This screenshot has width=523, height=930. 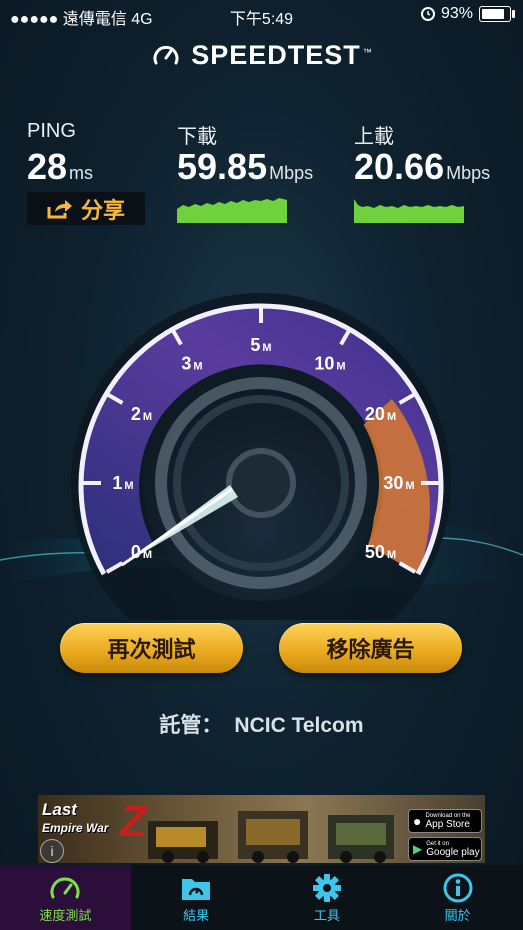 I want to click on share-icon, so click(x=59, y=208).